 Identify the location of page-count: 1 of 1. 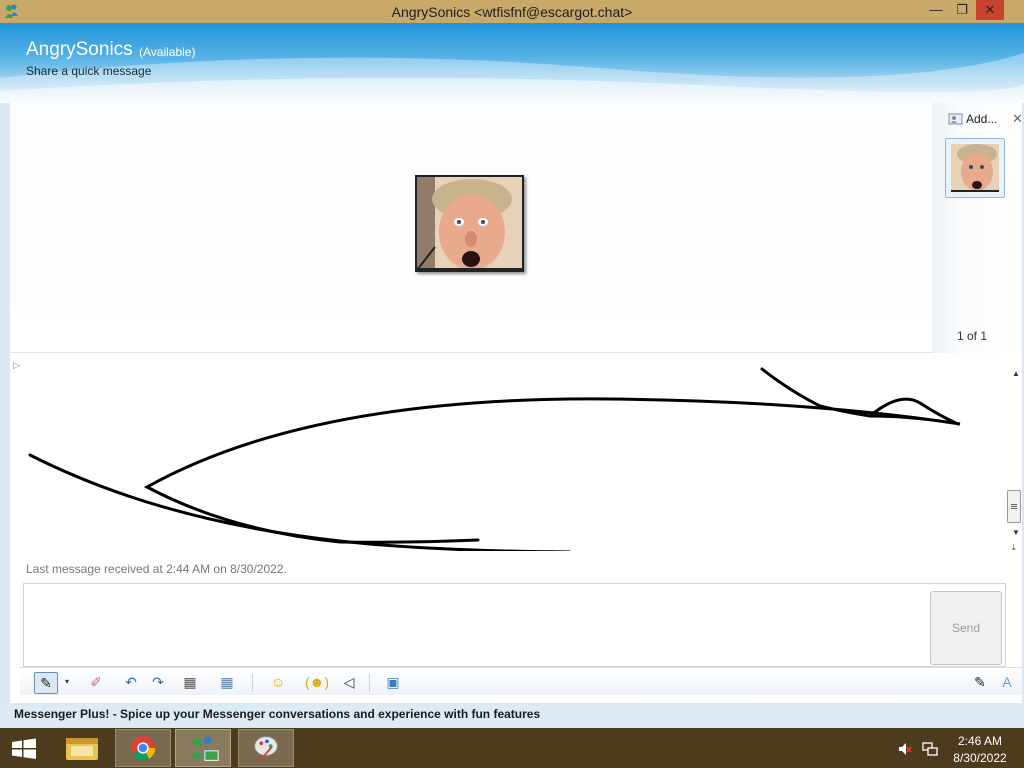
(972, 336).